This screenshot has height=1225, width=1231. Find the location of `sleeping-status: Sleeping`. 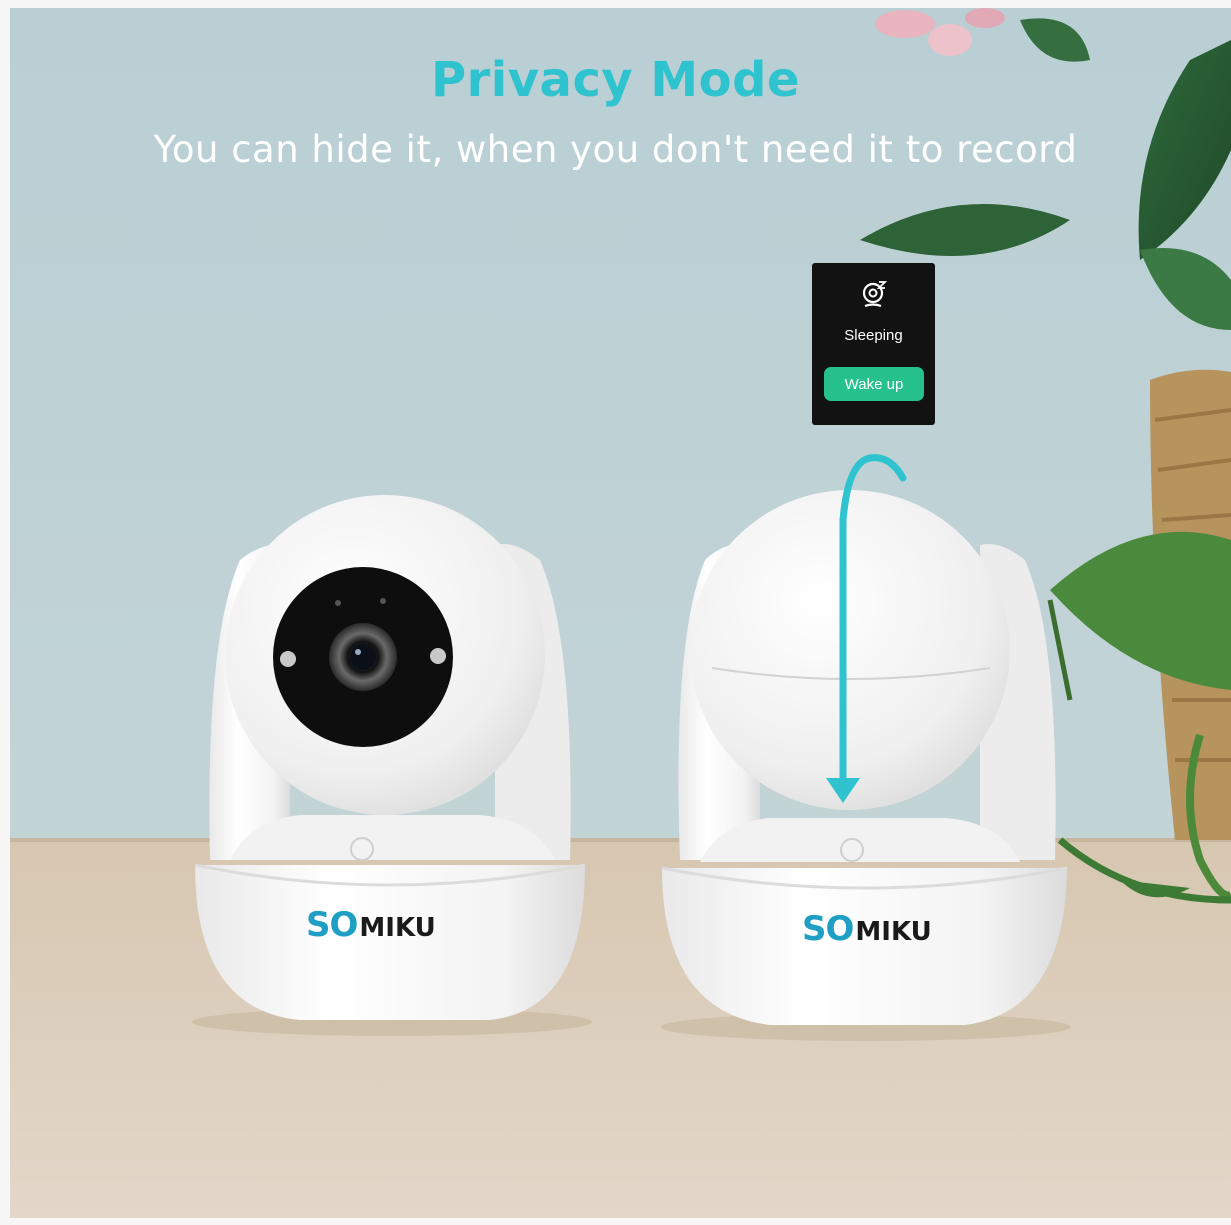

sleeping-status: Sleeping is located at coordinates (873, 335).